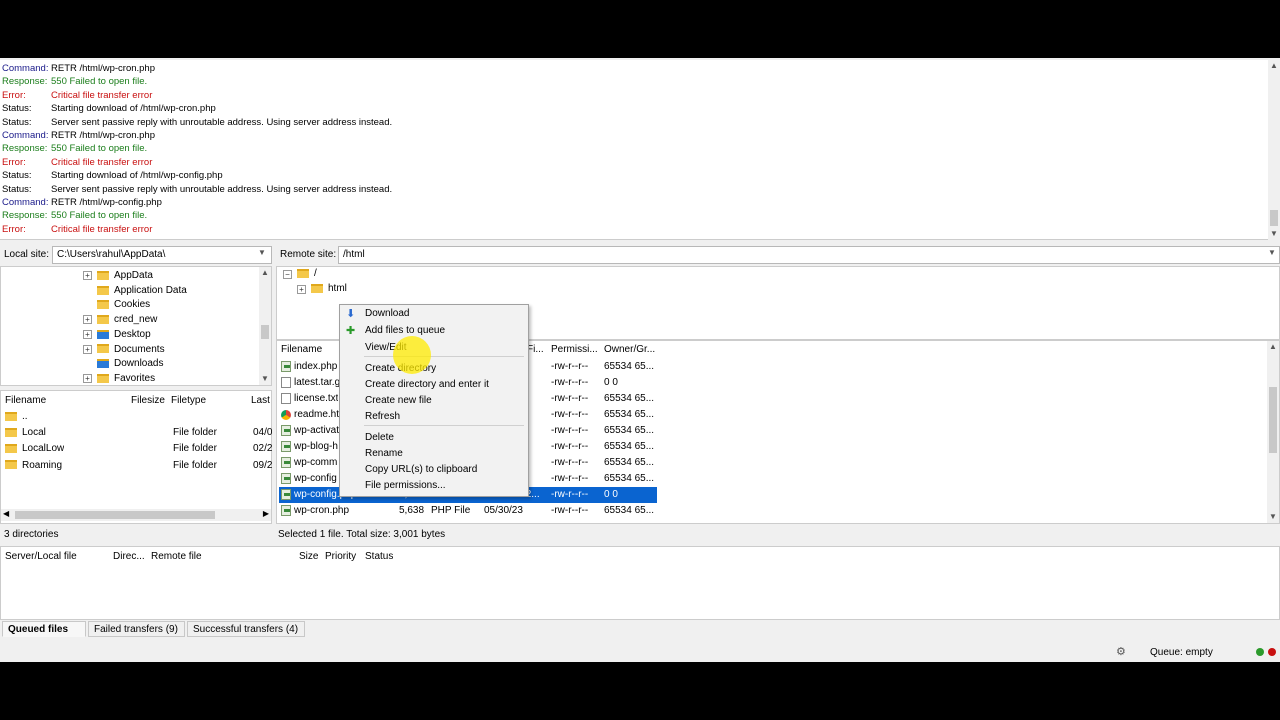 The height and width of the screenshot is (720, 1280). What do you see at coordinates (308, 557) in the screenshot?
I see `queue-column-header: Size` at bounding box center [308, 557].